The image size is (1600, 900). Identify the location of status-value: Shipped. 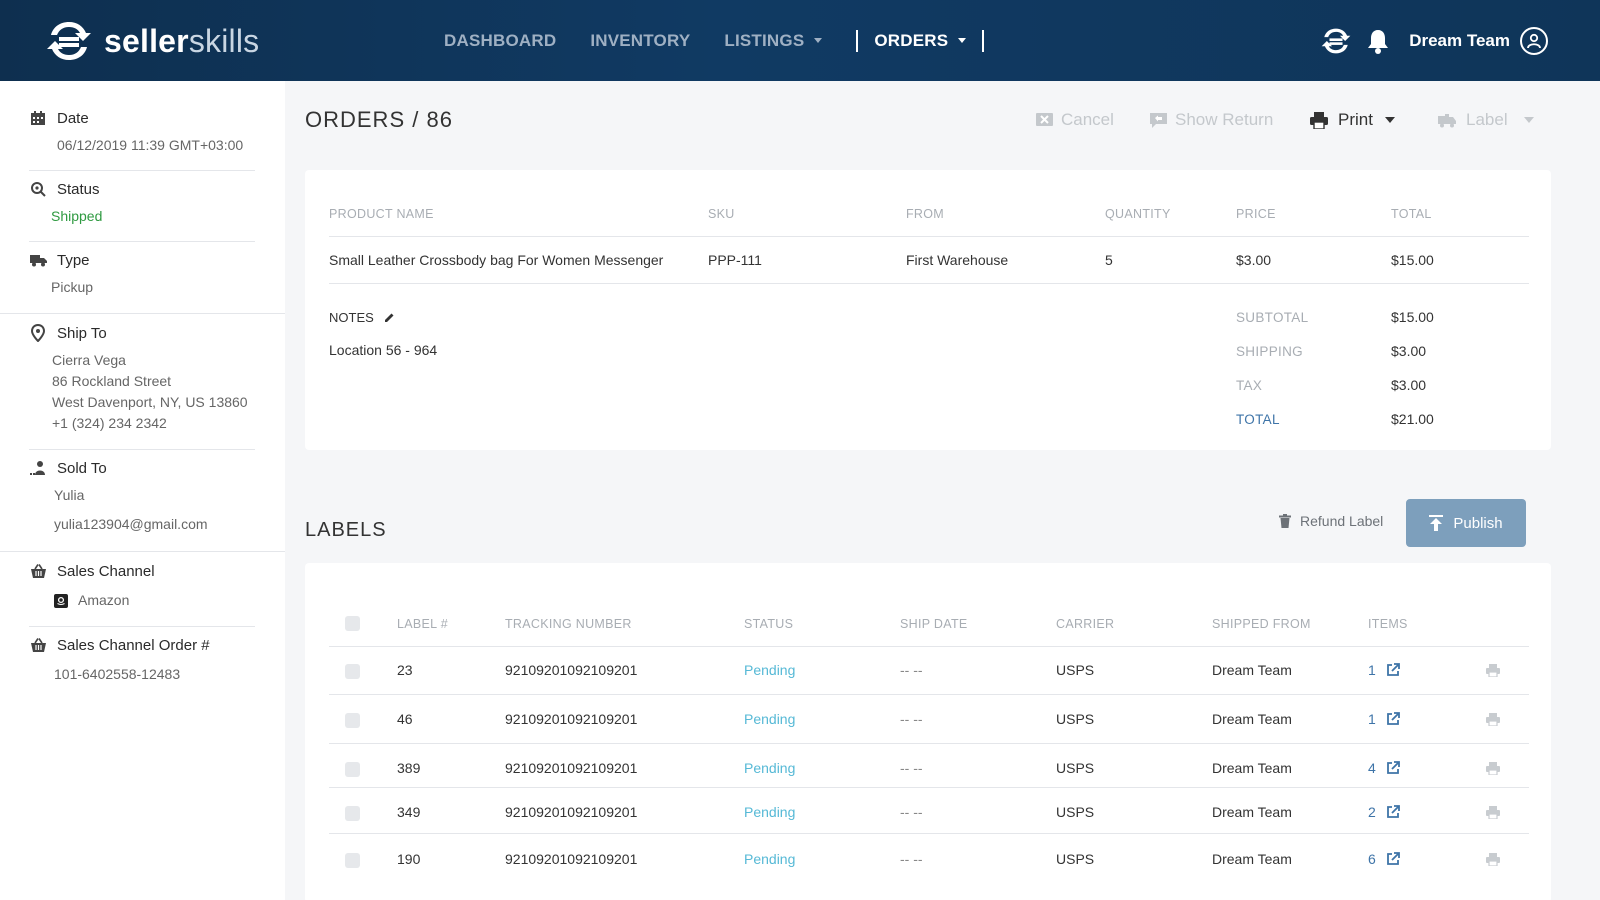
(77, 216).